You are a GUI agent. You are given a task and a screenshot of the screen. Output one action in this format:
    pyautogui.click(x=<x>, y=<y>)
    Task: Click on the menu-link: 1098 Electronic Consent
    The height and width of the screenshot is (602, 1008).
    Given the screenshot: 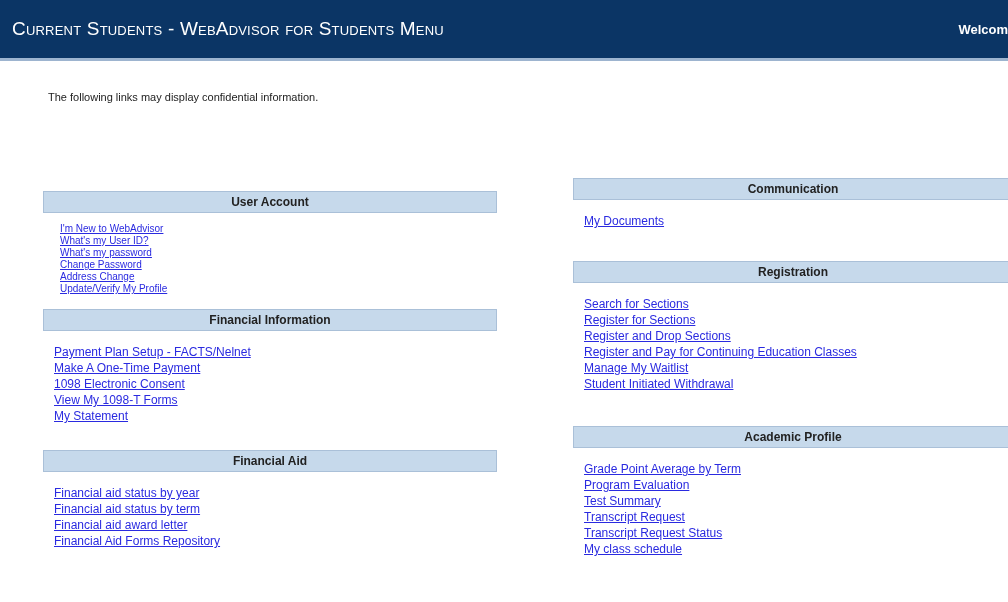 What is the action you would take?
    pyautogui.click(x=119, y=384)
    